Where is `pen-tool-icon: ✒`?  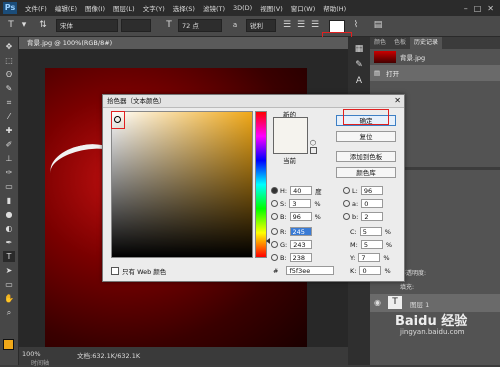 pen-tool-icon: ✒ is located at coordinates (9, 242).